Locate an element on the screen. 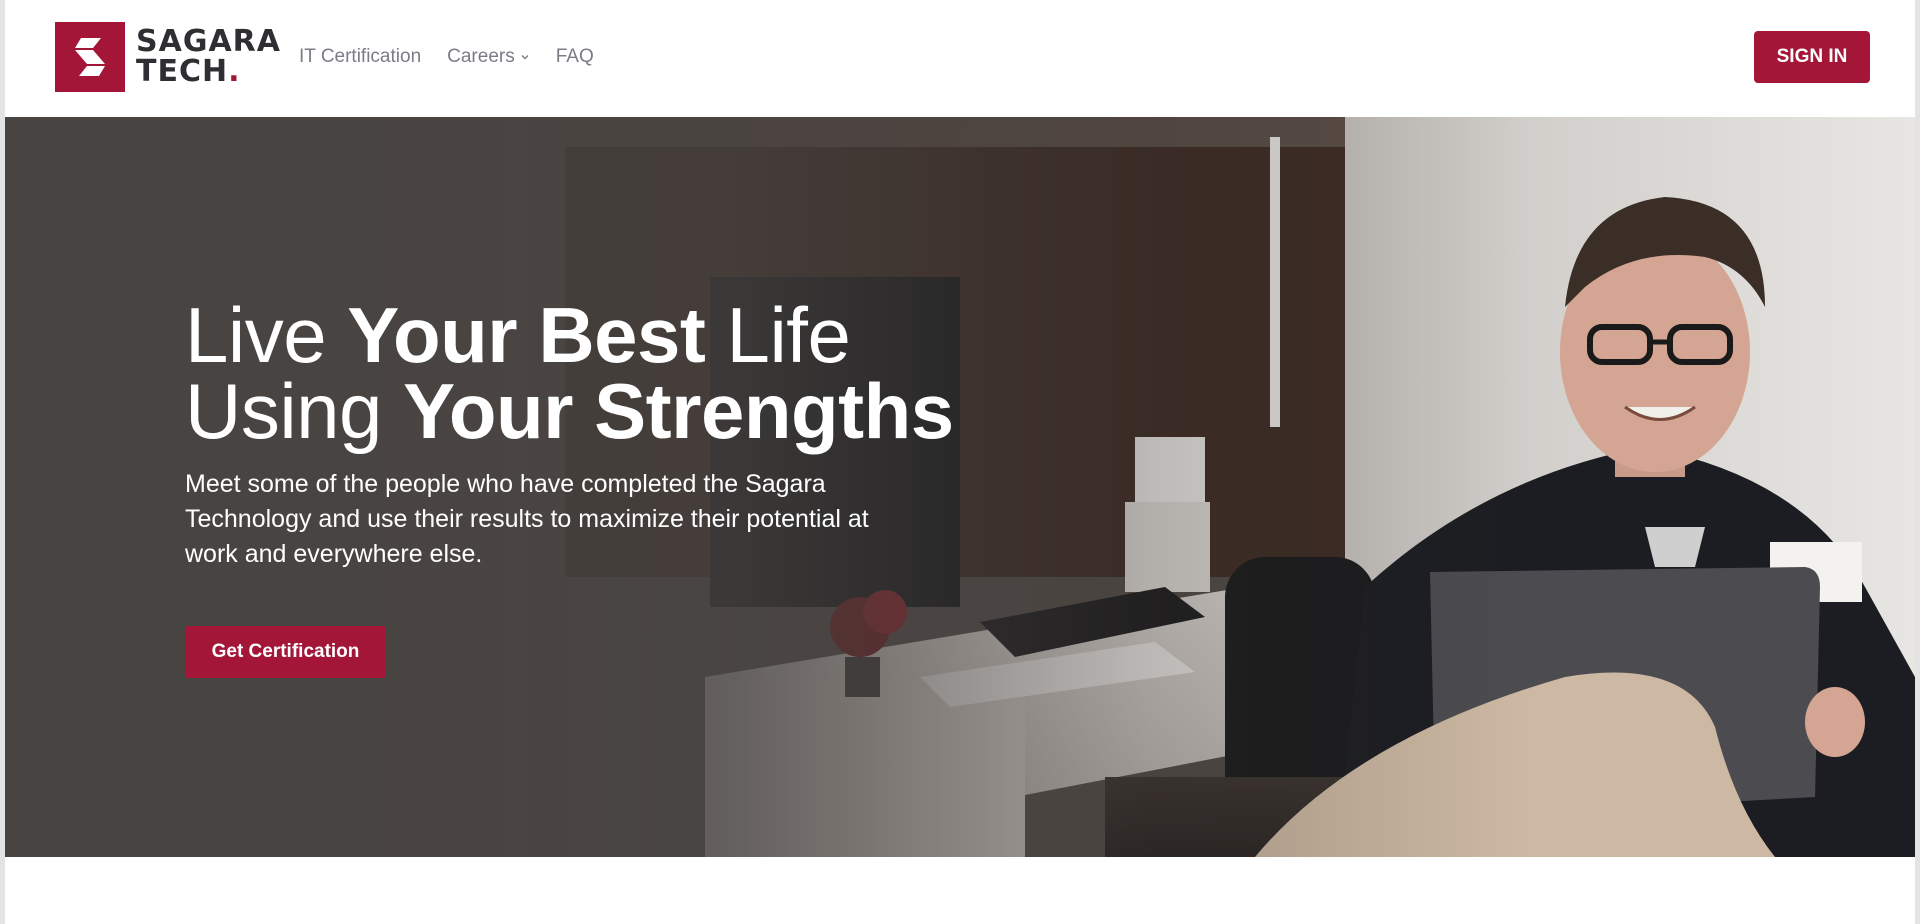  nav-item-faq: FAQ is located at coordinates (575, 57).